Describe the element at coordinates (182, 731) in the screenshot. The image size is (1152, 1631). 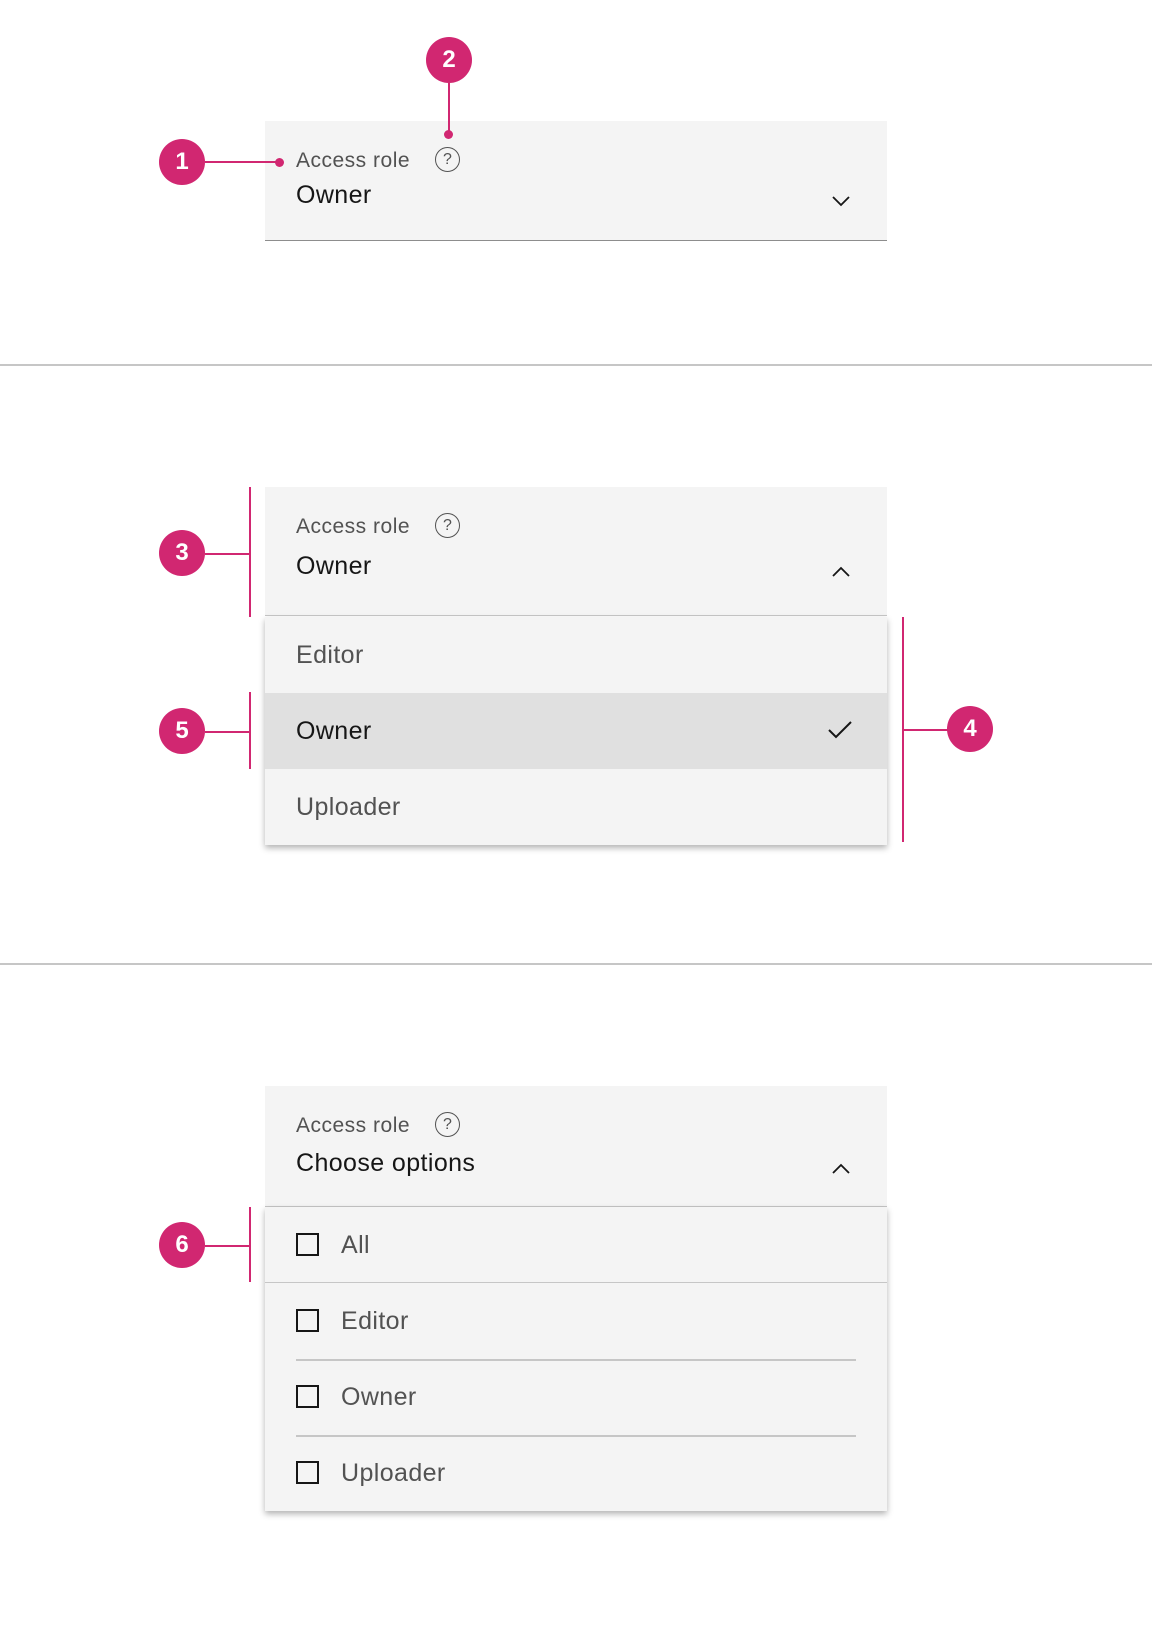
I see `marker-5: 5` at that location.